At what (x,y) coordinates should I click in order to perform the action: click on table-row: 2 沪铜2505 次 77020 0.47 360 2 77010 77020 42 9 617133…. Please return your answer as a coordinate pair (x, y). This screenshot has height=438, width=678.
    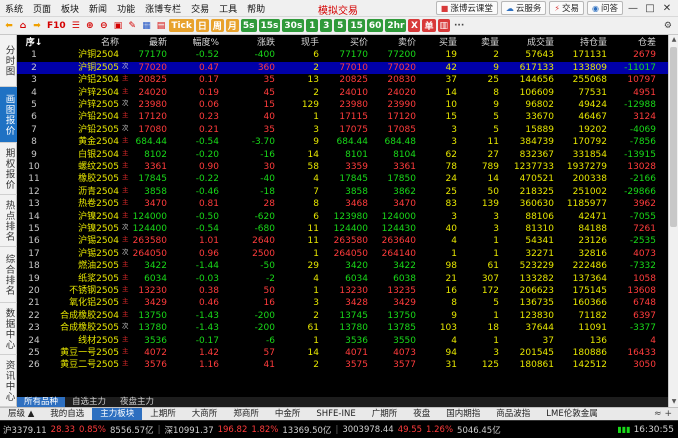
    Looking at the image, I should click on (342, 68).